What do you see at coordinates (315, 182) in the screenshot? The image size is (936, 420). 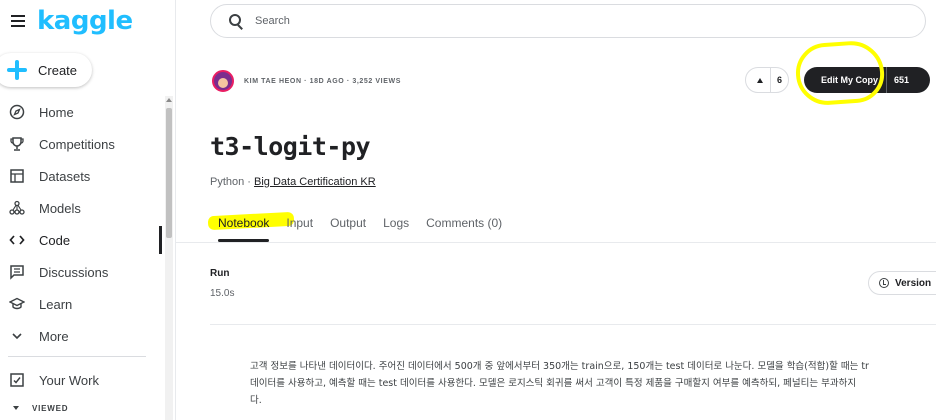 I see `dataset-link: Big Data Certification KR` at bounding box center [315, 182].